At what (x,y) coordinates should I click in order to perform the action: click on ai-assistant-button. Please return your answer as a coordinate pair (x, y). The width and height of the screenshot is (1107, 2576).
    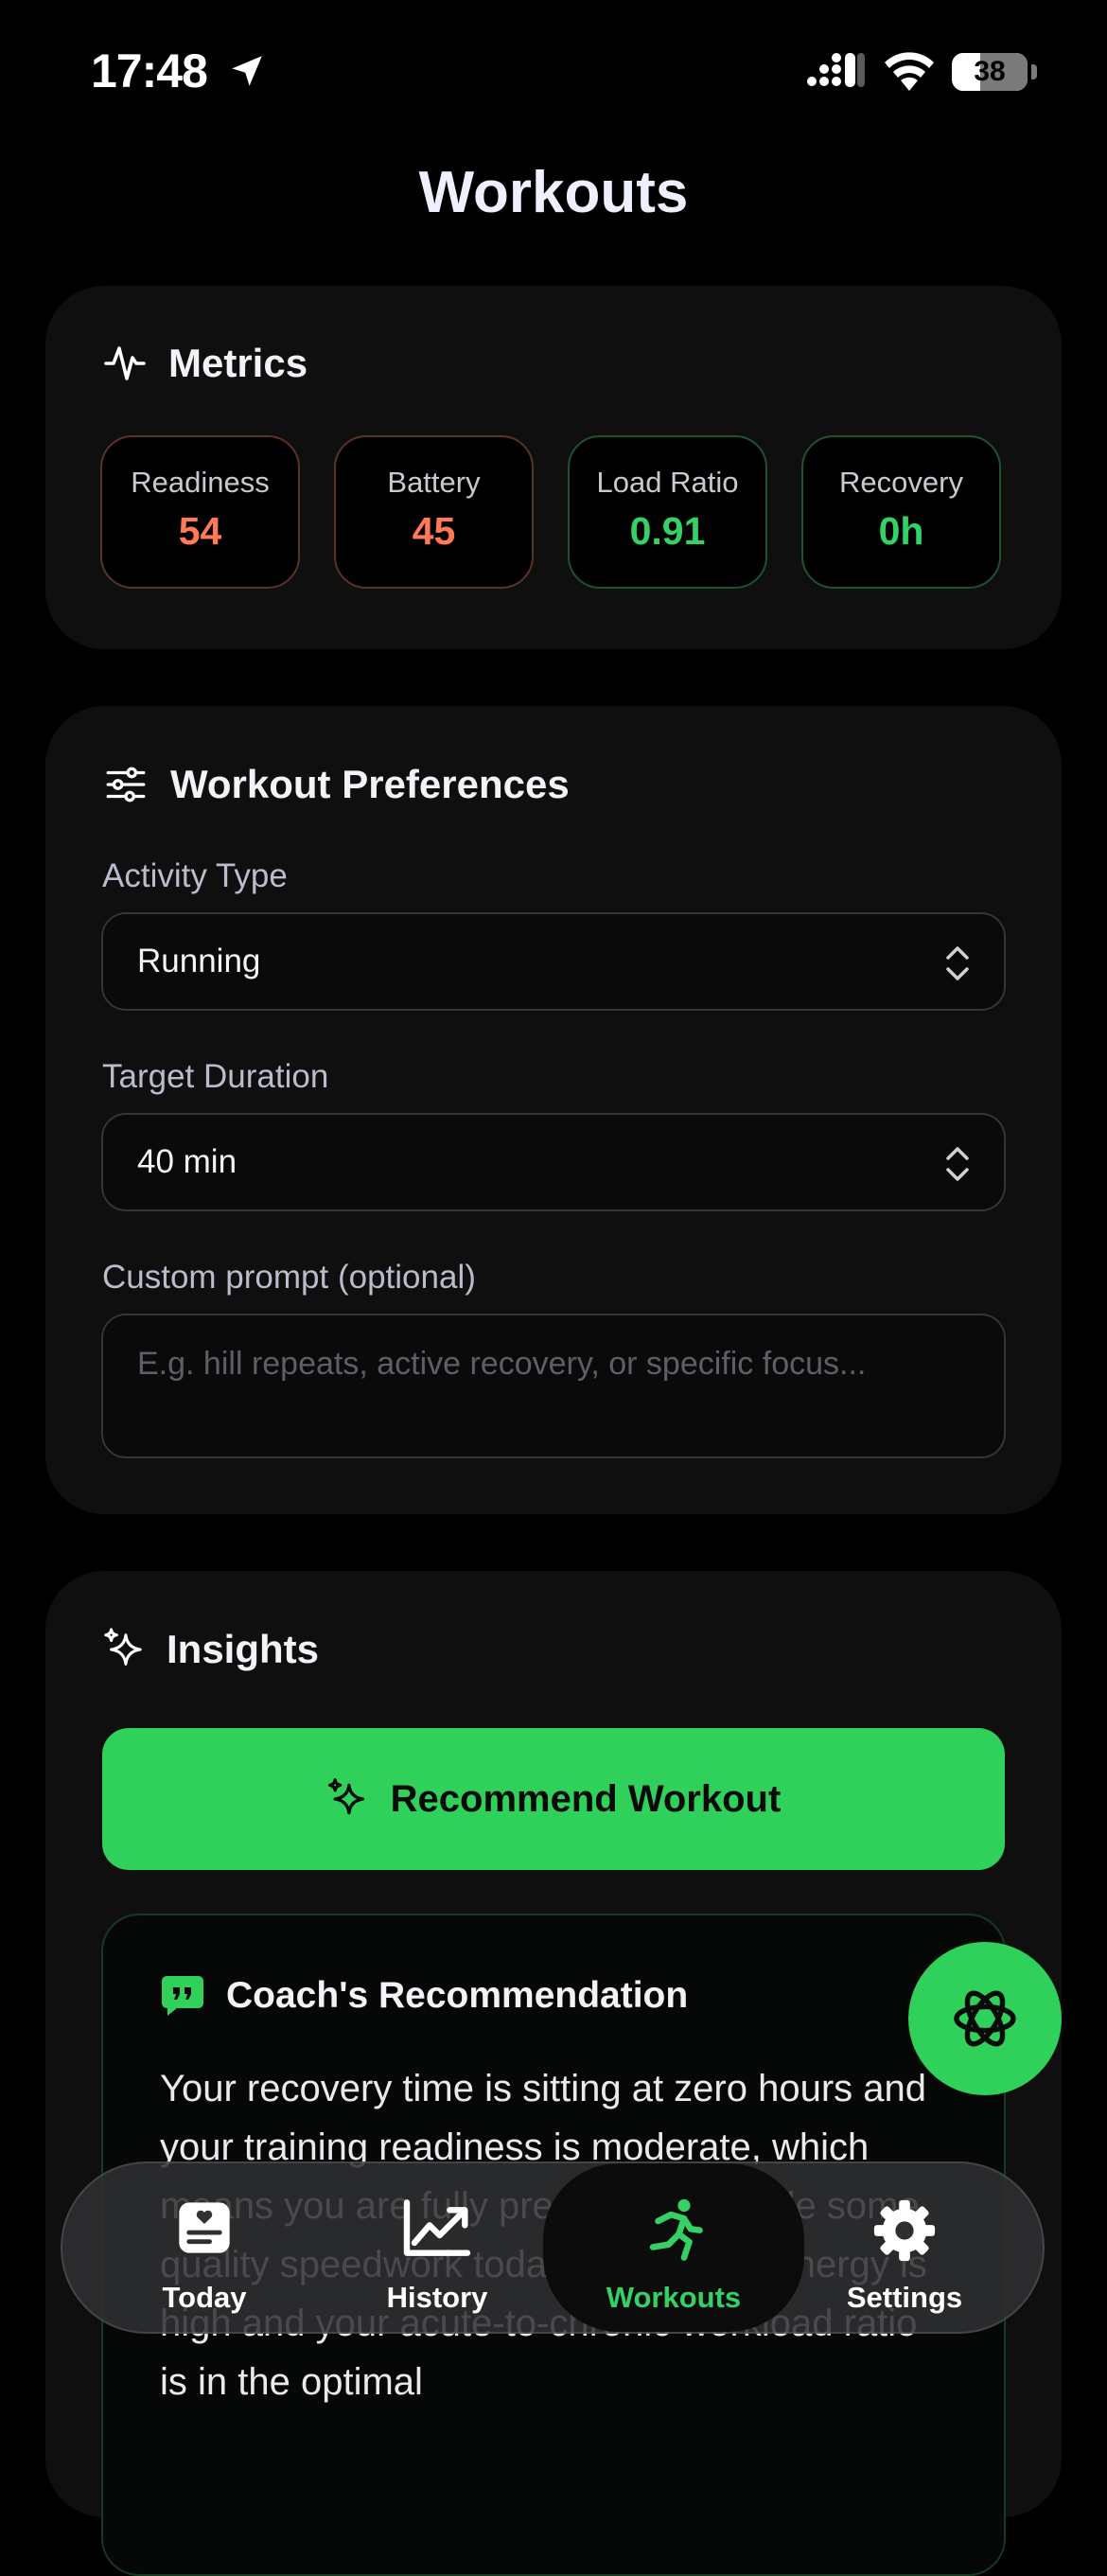
    Looking at the image, I should click on (985, 2018).